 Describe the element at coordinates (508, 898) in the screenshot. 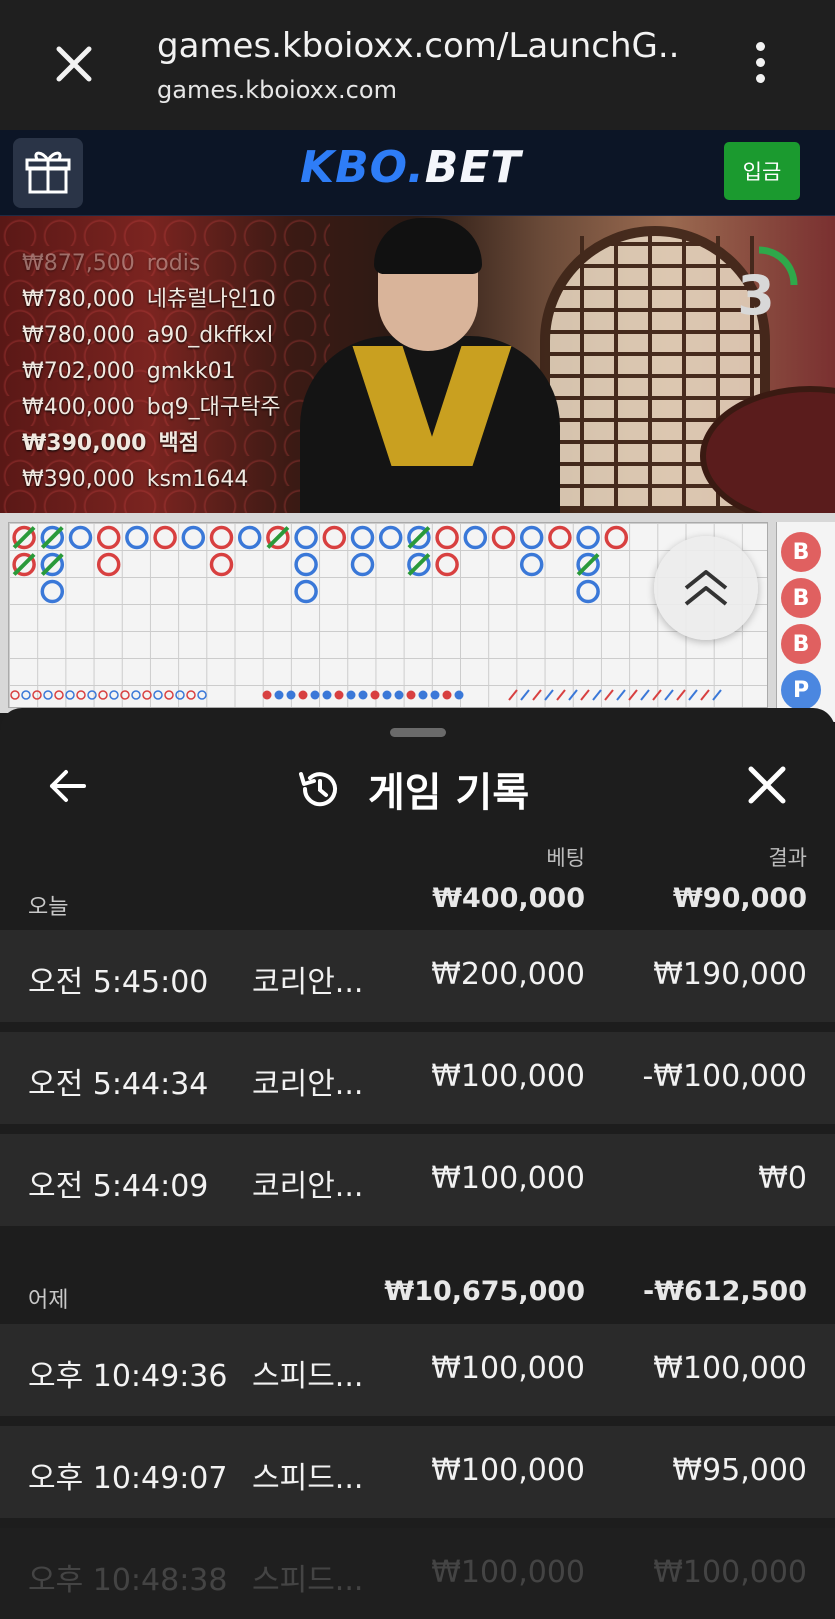

I see `group-bet-total: ₩400,000` at that location.